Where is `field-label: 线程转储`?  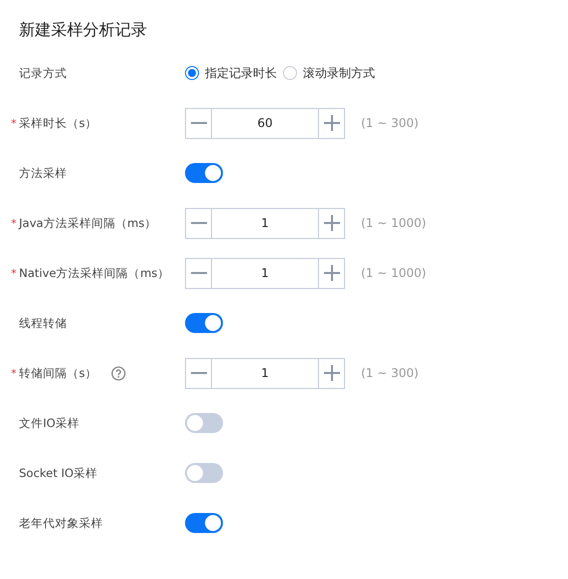
field-label: 线程转储 is located at coordinates (43, 323).